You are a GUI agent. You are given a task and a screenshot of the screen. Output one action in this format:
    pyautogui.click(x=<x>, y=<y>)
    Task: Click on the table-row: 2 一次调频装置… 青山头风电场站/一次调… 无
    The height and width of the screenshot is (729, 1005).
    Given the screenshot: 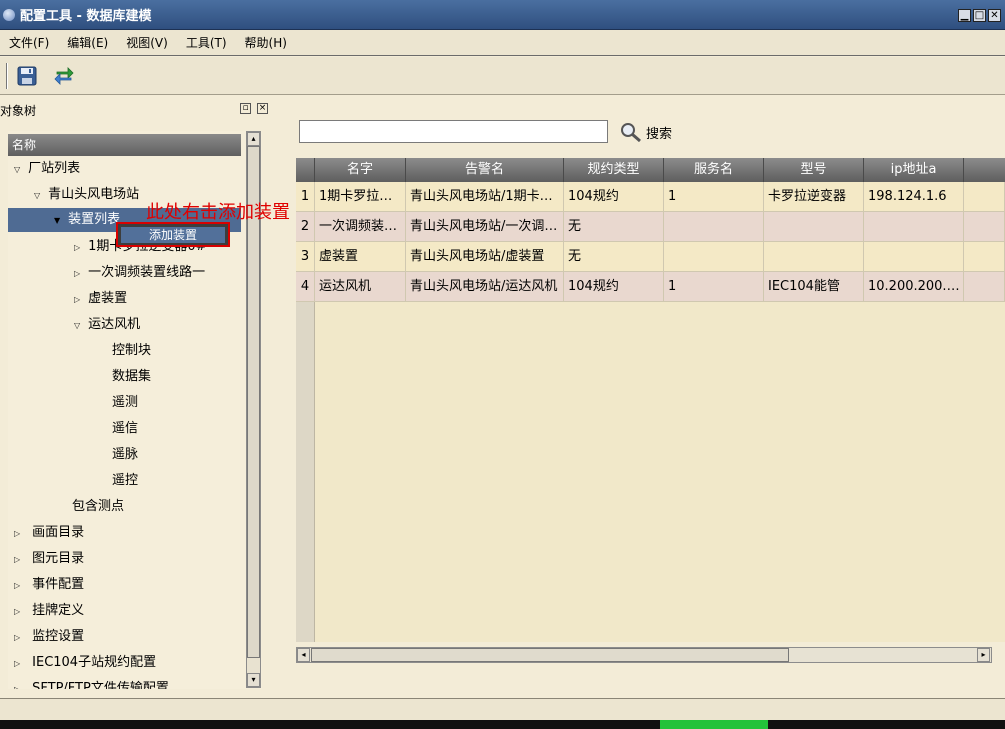 What is the action you would take?
    pyautogui.click(x=650, y=227)
    